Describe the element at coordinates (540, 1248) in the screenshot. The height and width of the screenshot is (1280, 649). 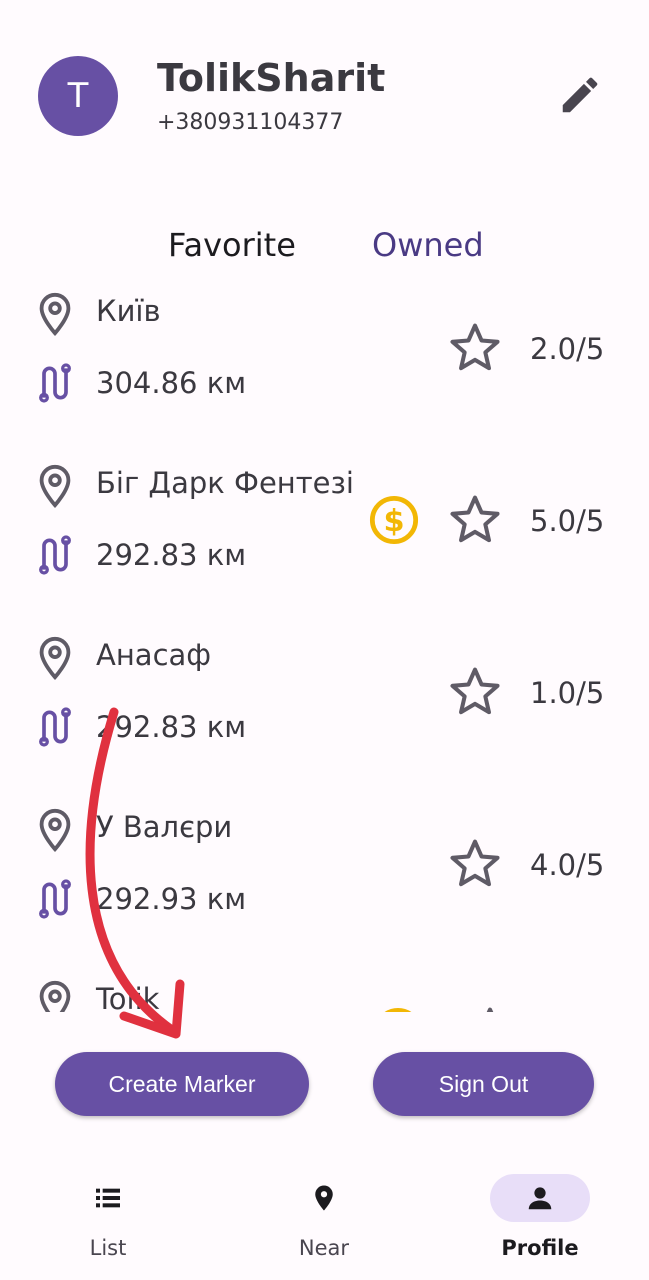
I see `nav-label-profile: Profile` at that location.